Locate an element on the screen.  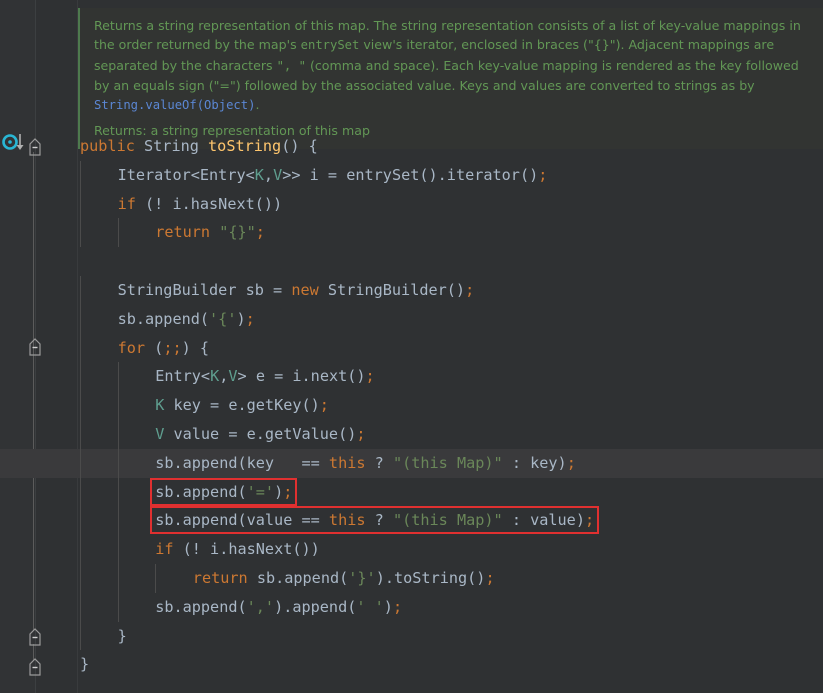
code-token: toString is located at coordinates (245, 146).